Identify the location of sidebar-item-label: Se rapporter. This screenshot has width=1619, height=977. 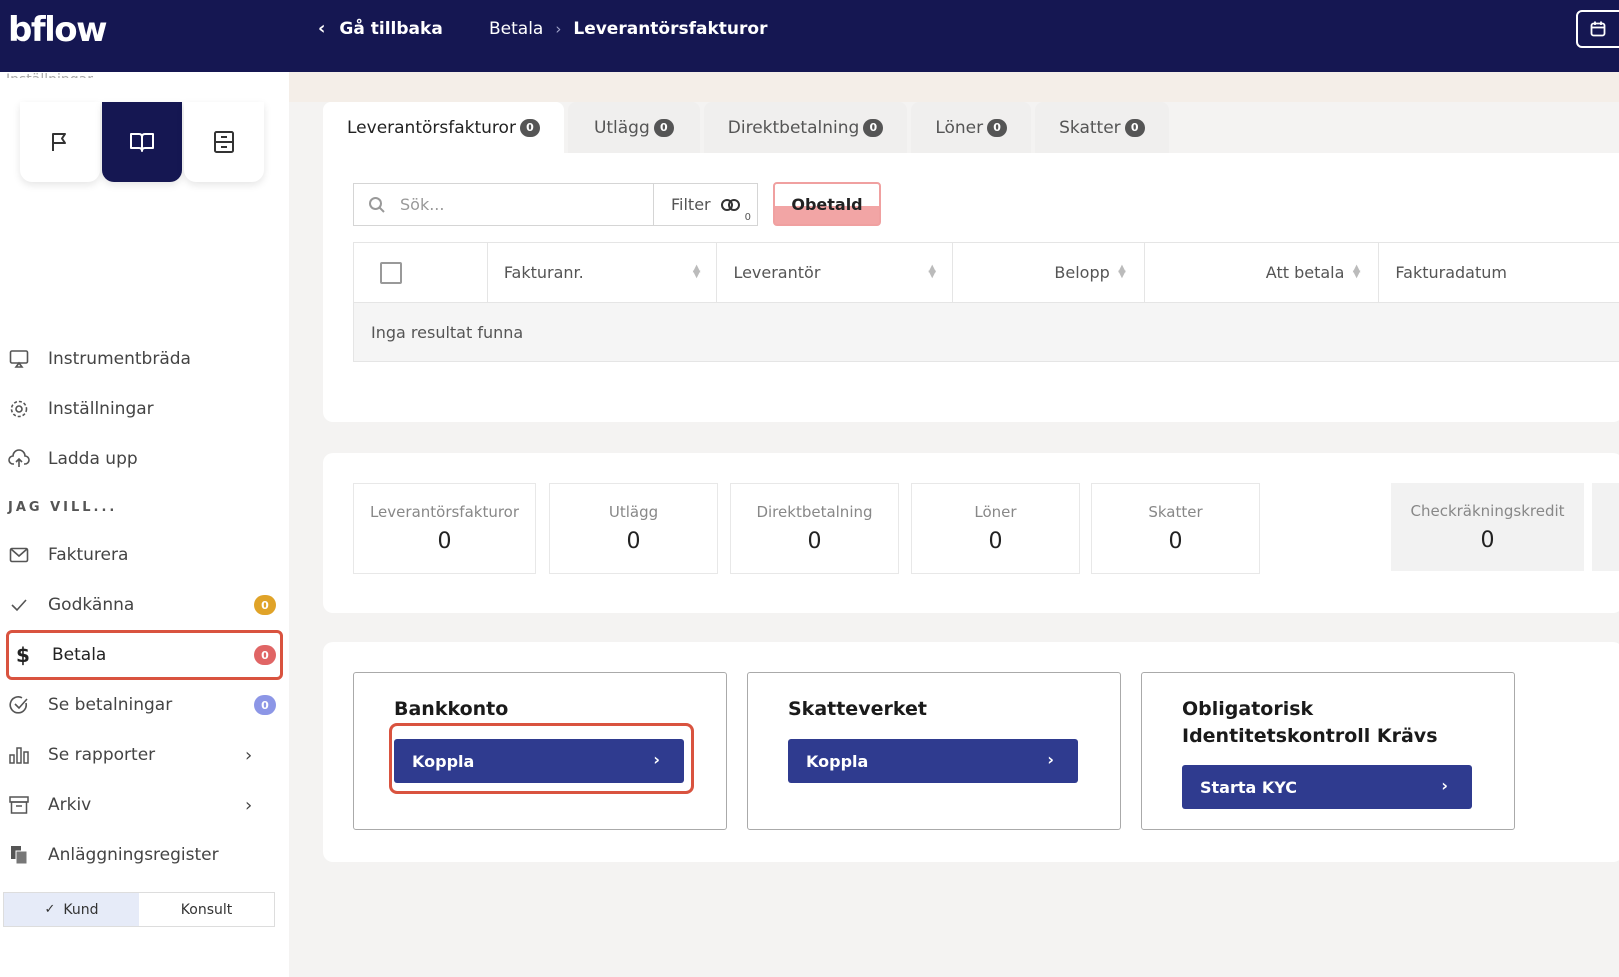
(102, 755).